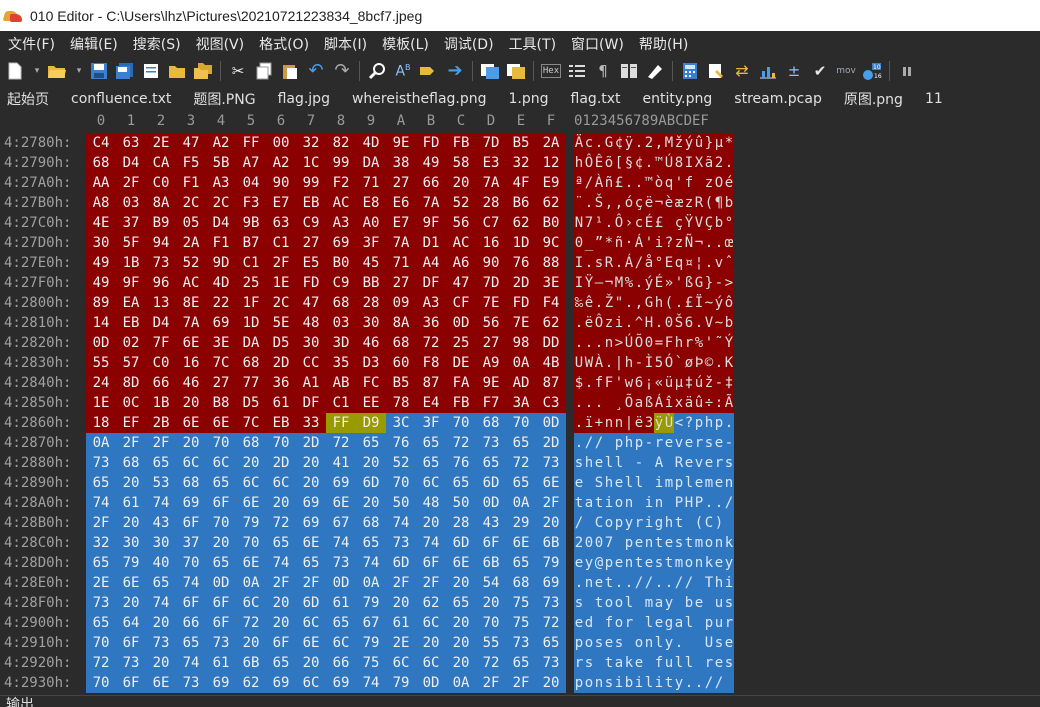  Describe the element at coordinates (551, 323) in the screenshot. I see `hex-byte: 62` at that location.